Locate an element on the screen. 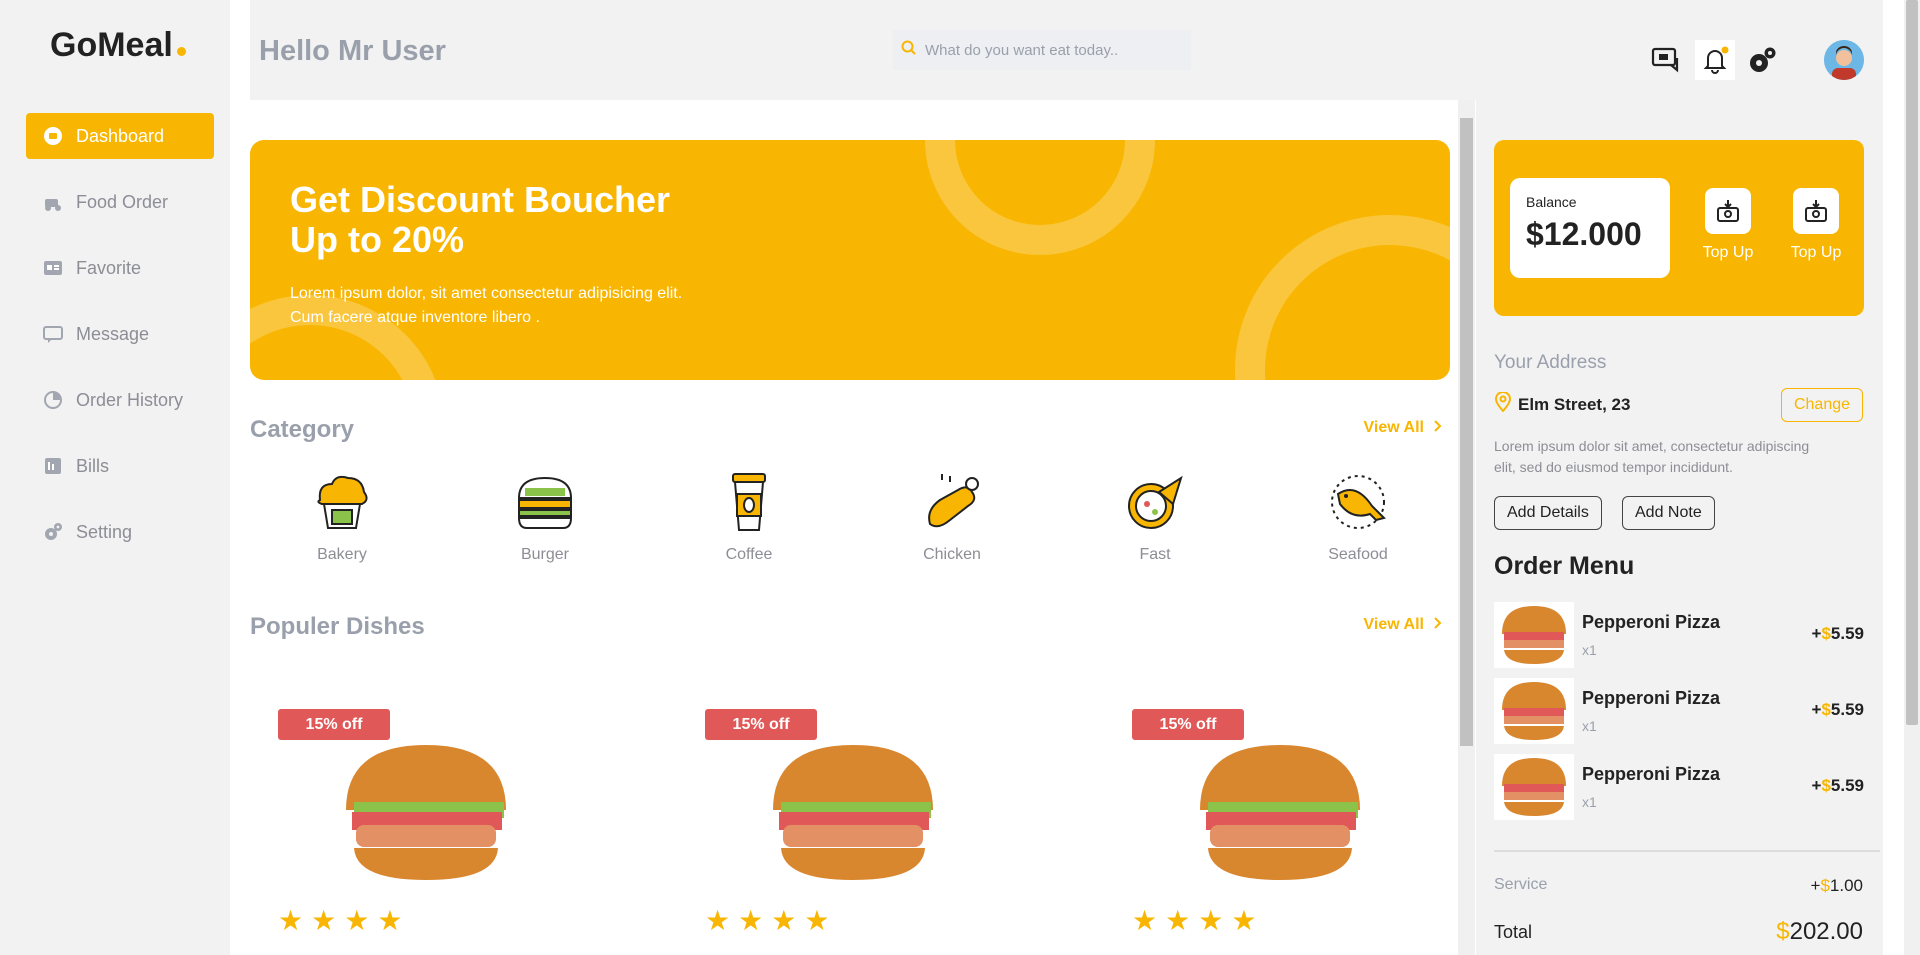  sidebar-item-bills: Bills is located at coordinates (120, 466).